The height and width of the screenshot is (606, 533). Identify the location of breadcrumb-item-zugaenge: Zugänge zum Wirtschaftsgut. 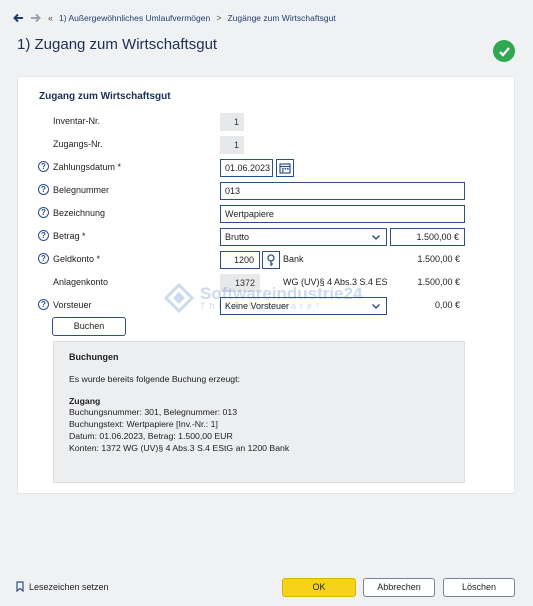
(281, 18).